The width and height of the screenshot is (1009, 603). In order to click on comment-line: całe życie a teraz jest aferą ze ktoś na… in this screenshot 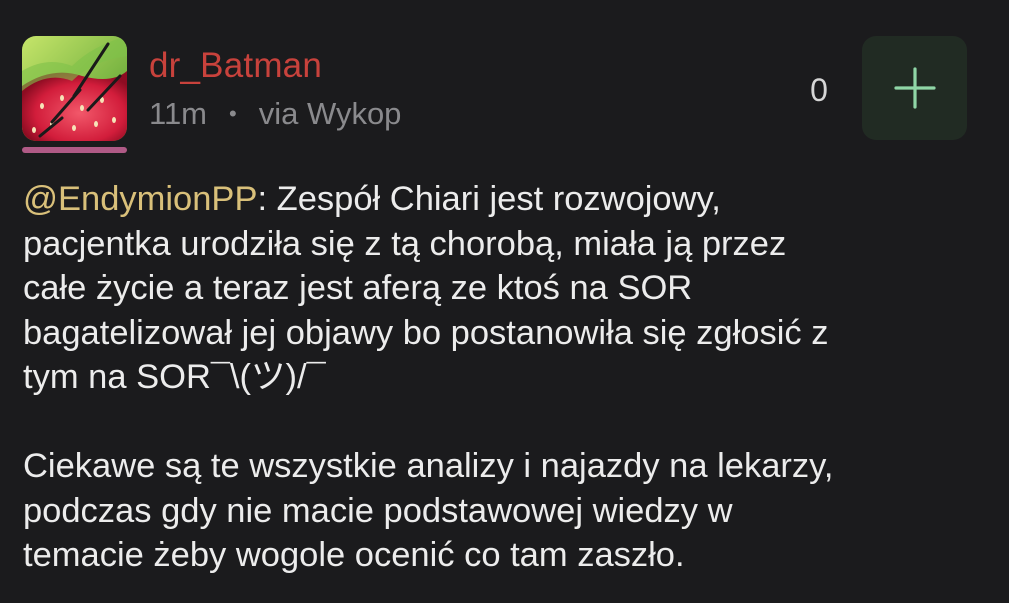, I will do `click(358, 288)`.